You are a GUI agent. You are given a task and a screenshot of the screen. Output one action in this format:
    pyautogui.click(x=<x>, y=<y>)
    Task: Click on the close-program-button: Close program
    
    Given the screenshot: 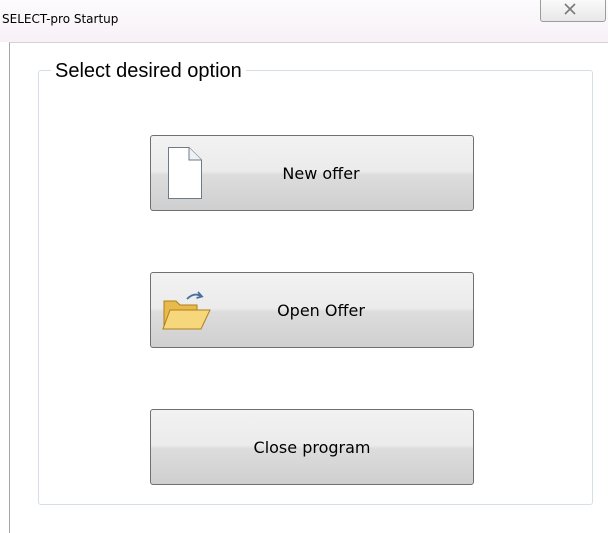 What is the action you would take?
    pyautogui.click(x=312, y=447)
    